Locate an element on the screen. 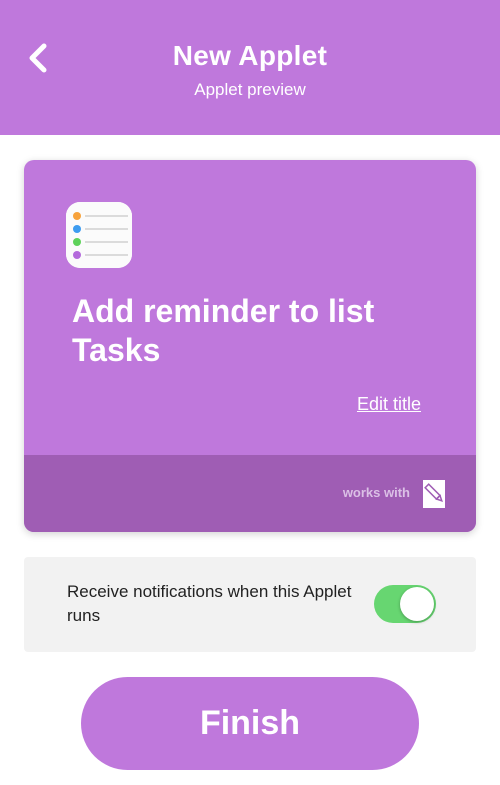  notification-toggle is located at coordinates (405, 604).